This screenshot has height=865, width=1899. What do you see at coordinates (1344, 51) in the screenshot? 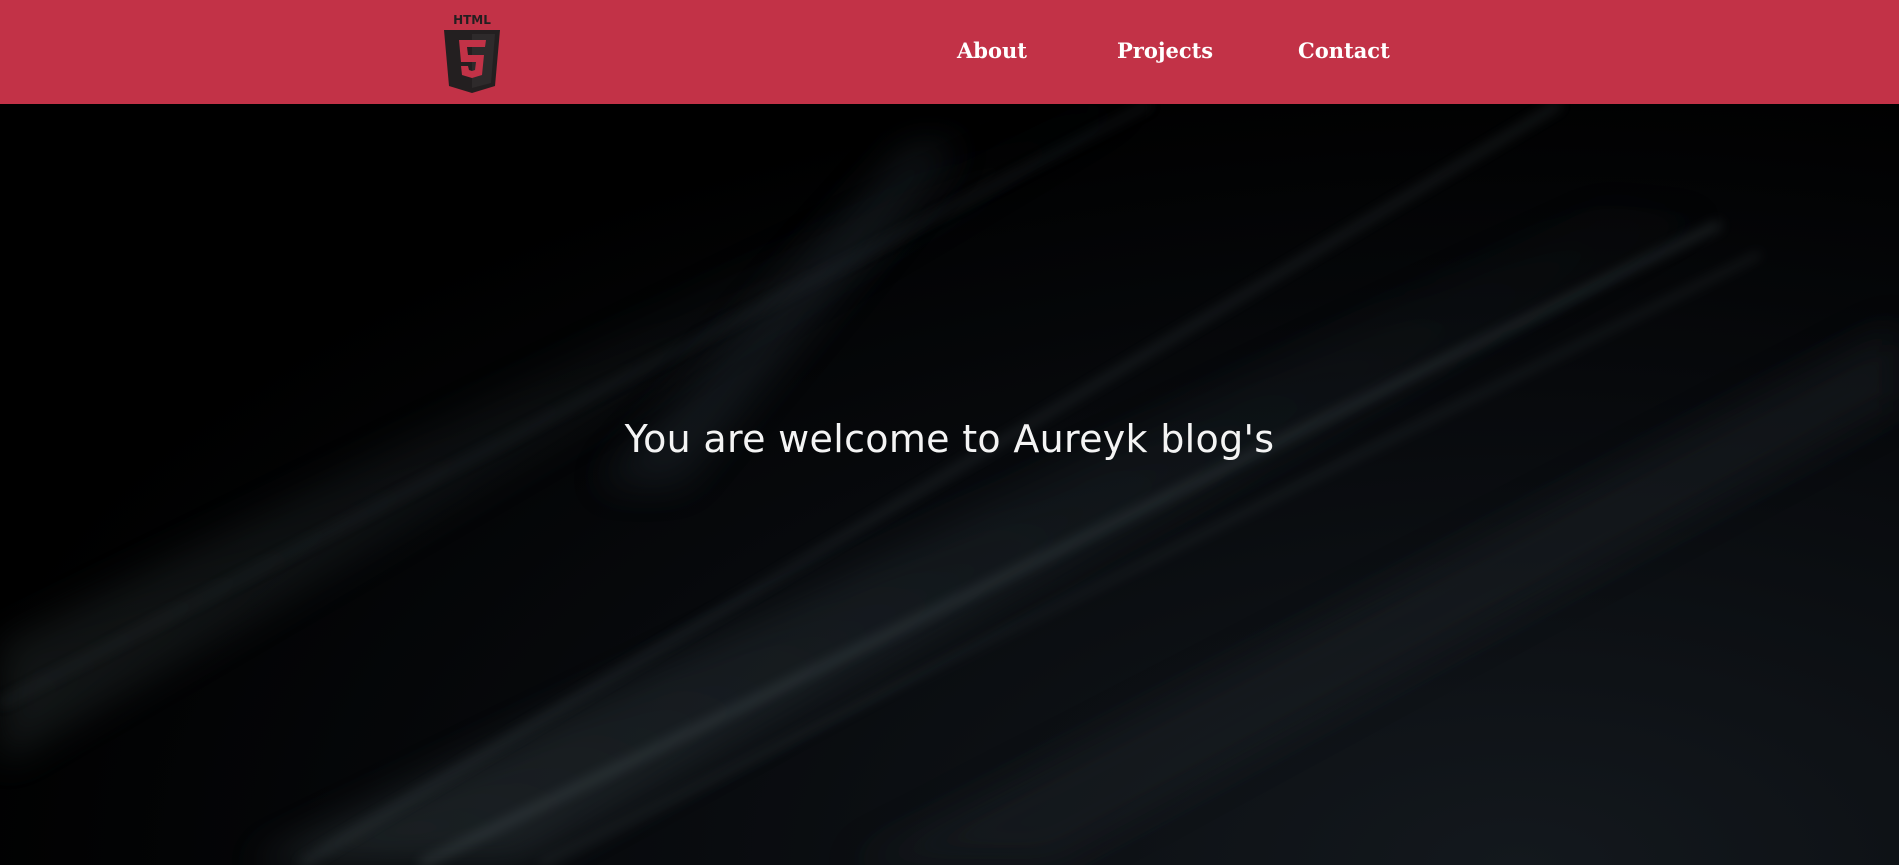
I see `nav-link-contact: Contact` at bounding box center [1344, 51].